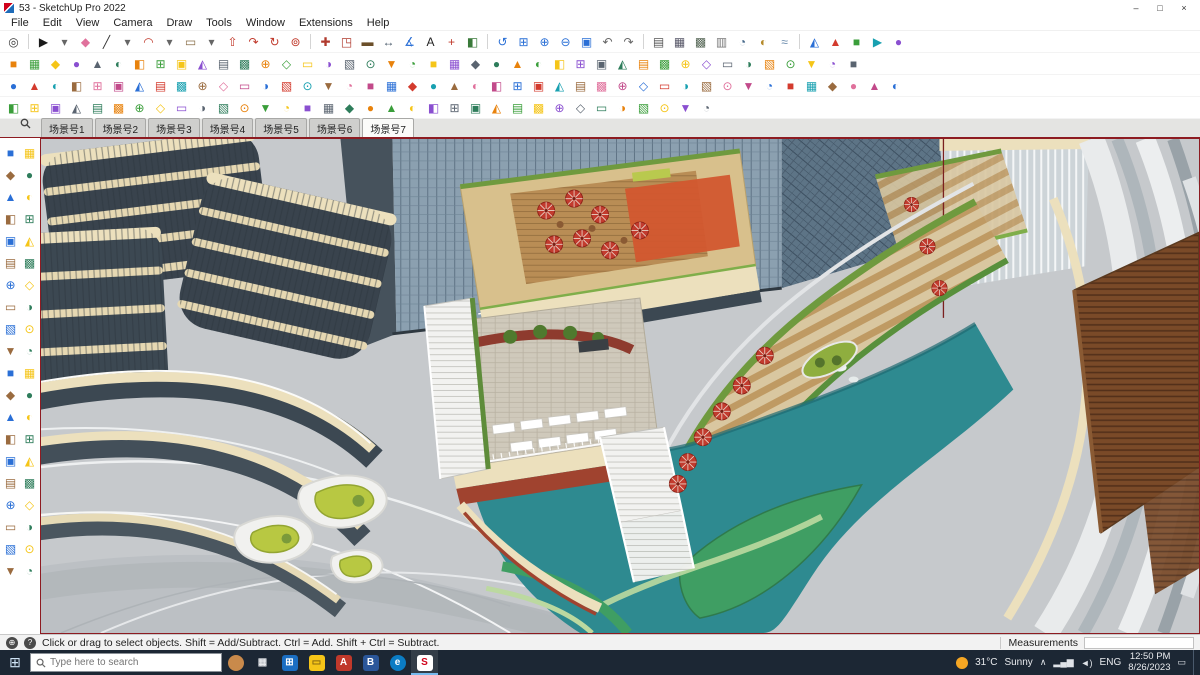  What do you see at coordinates (10, 329) in the screenshot?
I see `tape-measure-icon: ▧` at bounding box center [10, 329].